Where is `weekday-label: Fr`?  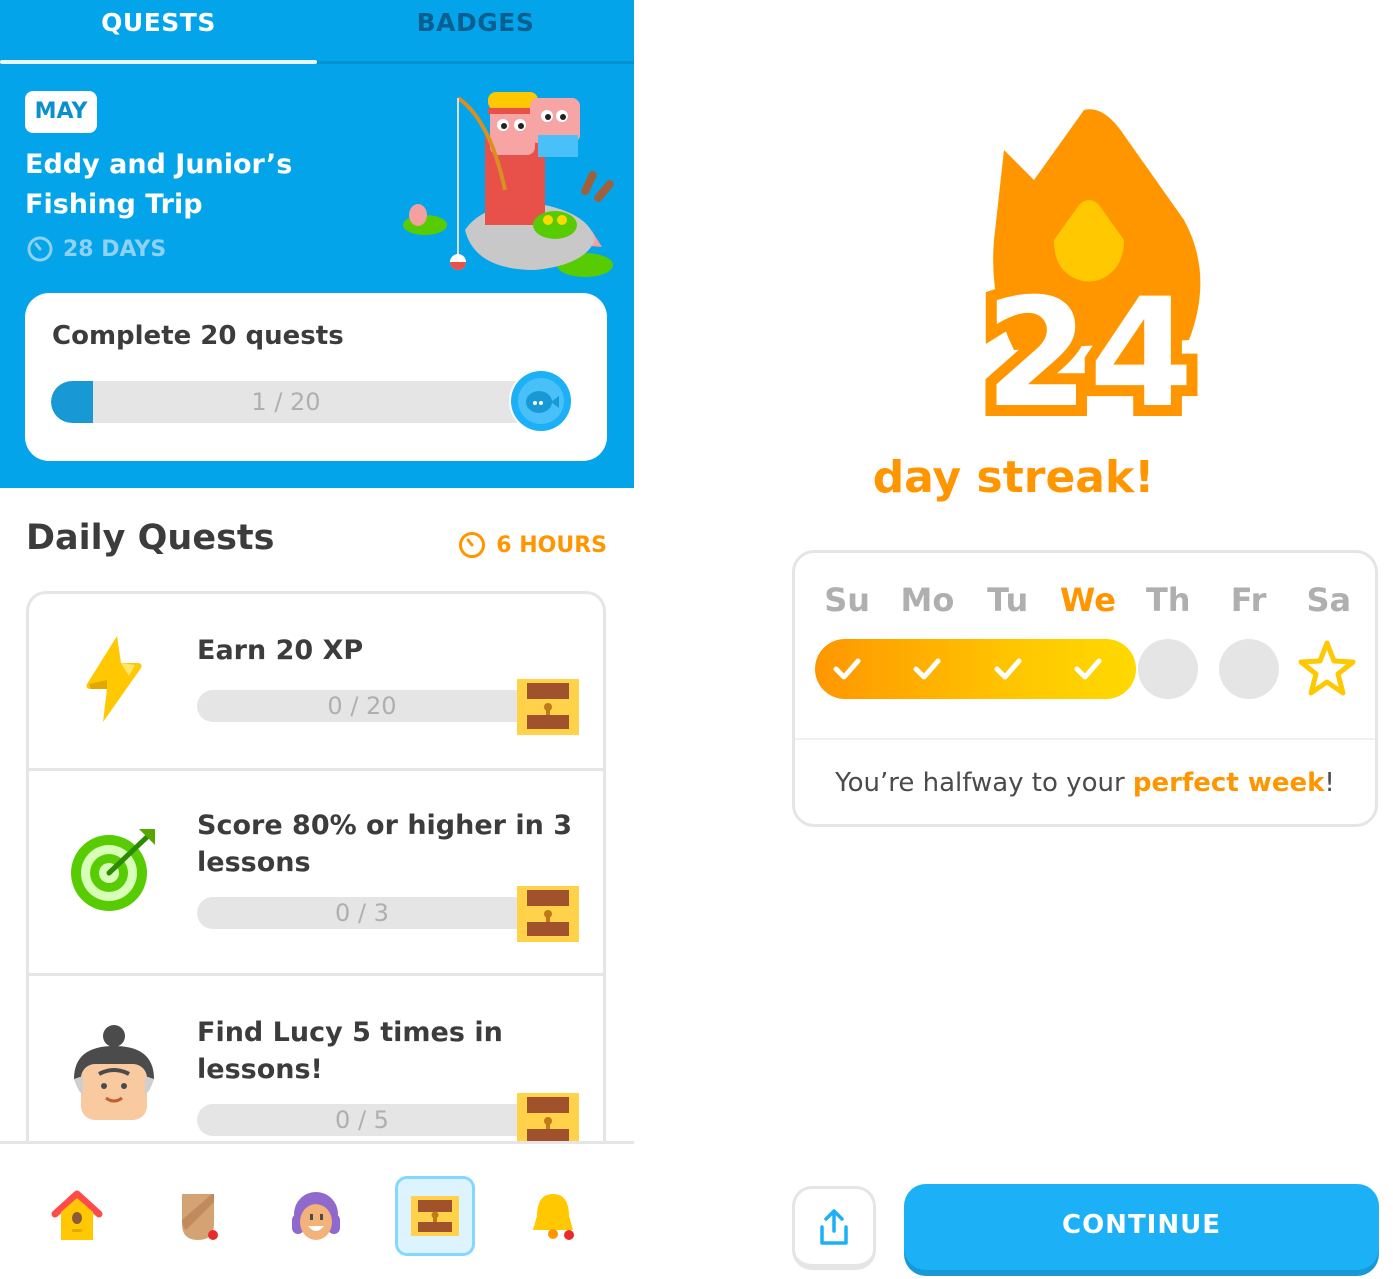
weekday-label: Fr is located at coordinates (1248, 600).